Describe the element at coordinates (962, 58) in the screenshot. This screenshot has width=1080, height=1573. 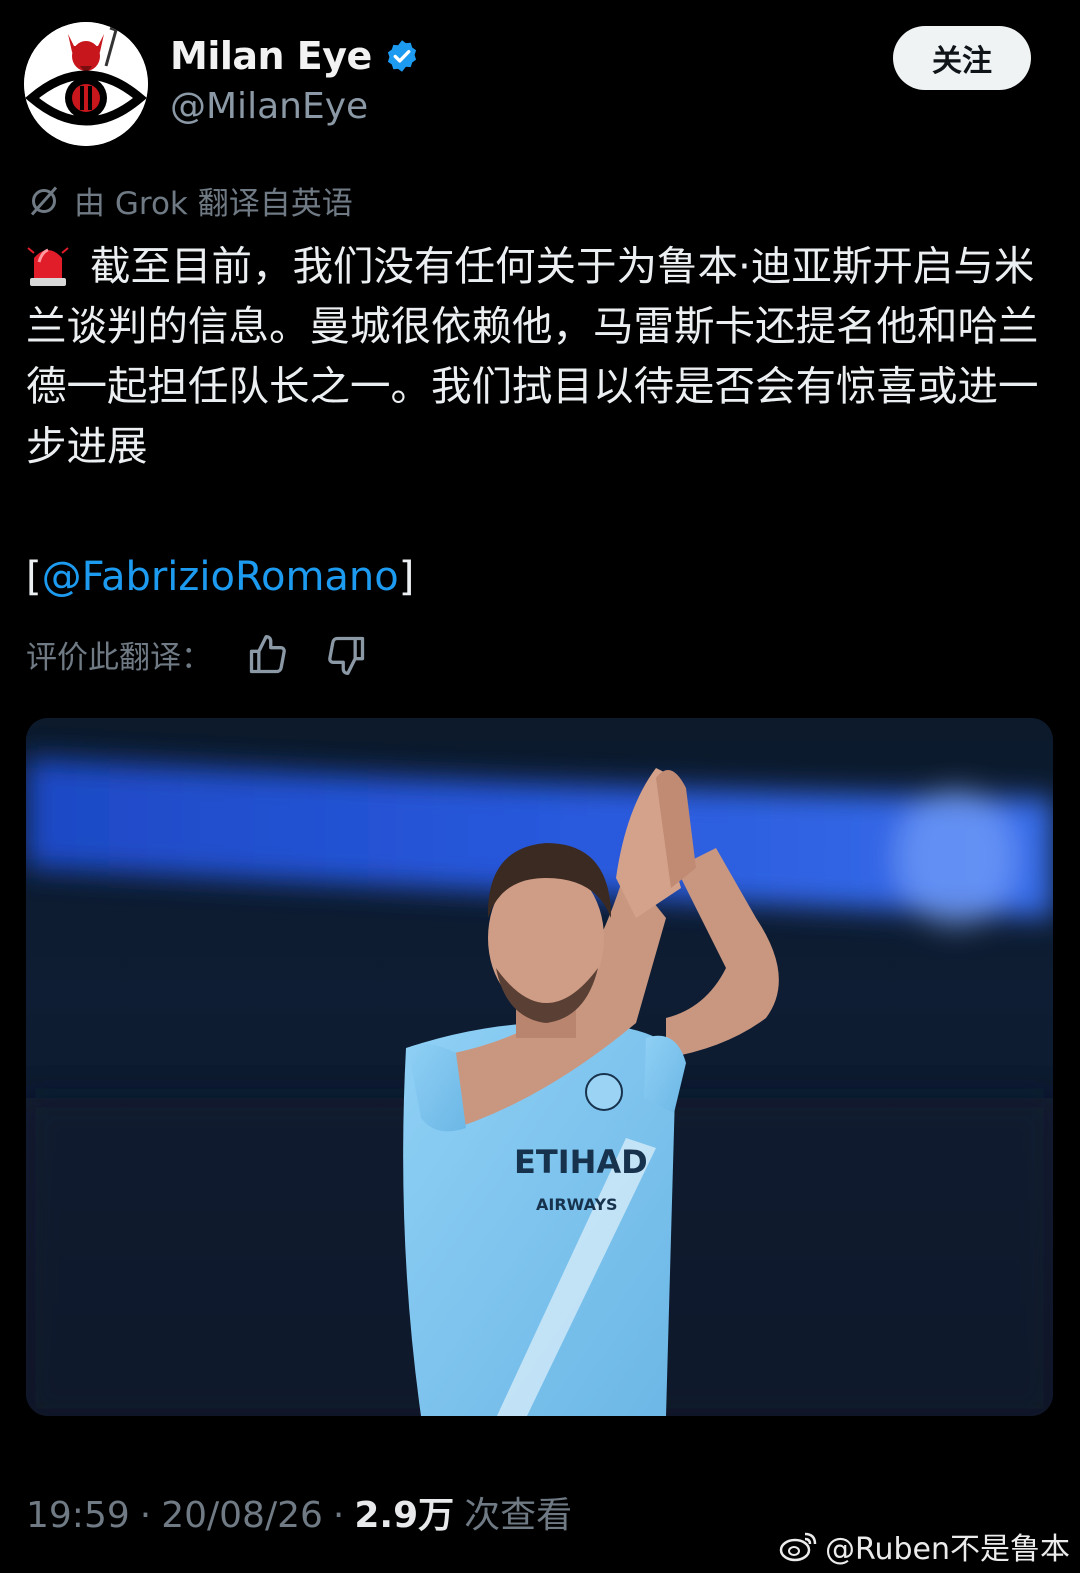
I see `follow-button: 关注` at that location.